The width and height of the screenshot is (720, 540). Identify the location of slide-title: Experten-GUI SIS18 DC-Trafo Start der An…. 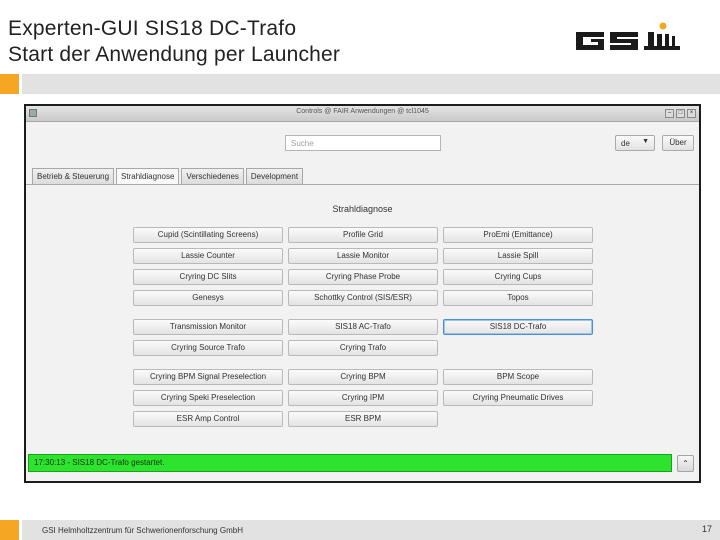
(174, 42).